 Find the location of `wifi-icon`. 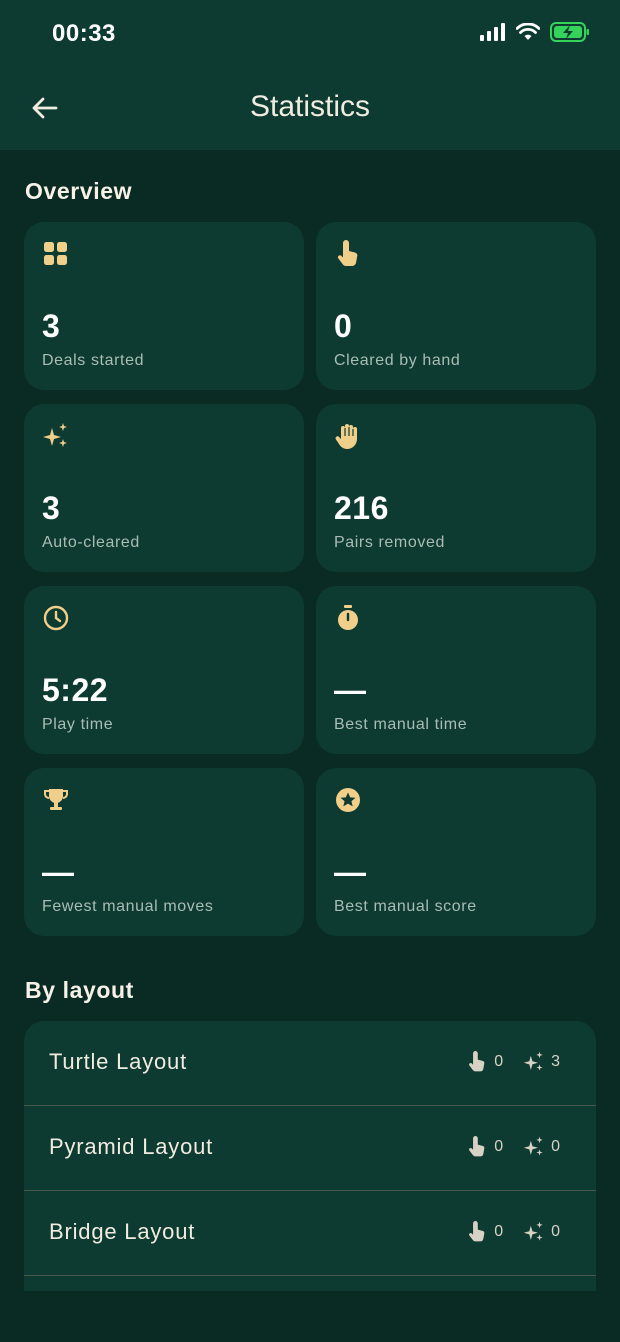

wifi-icon is located at coordinates (528, 31).